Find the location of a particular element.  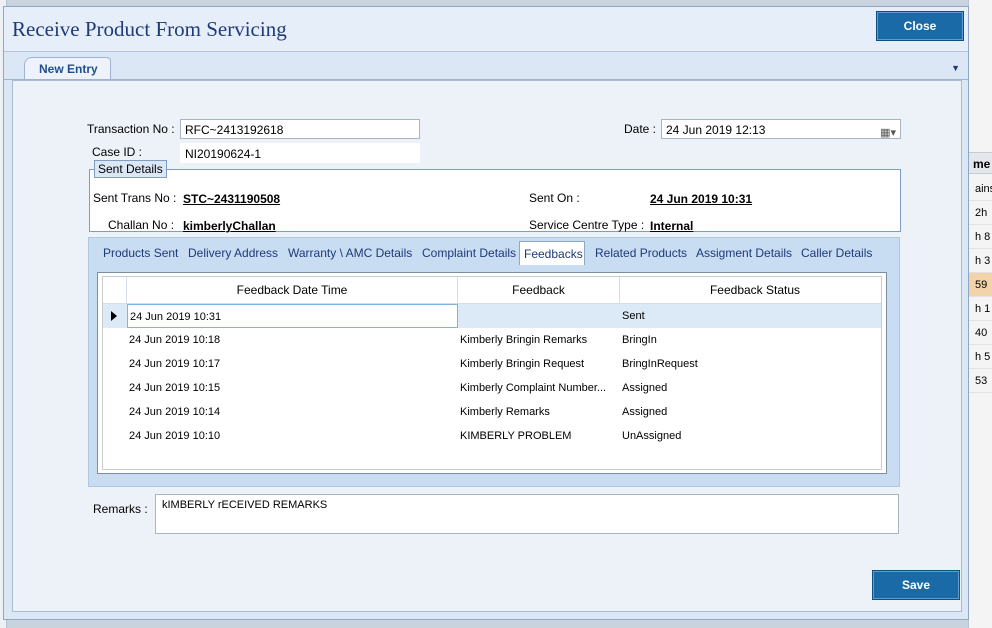

feedback-date-time-cell: 24 Jun 2019 10:14 is located at coordinates (292, 412).